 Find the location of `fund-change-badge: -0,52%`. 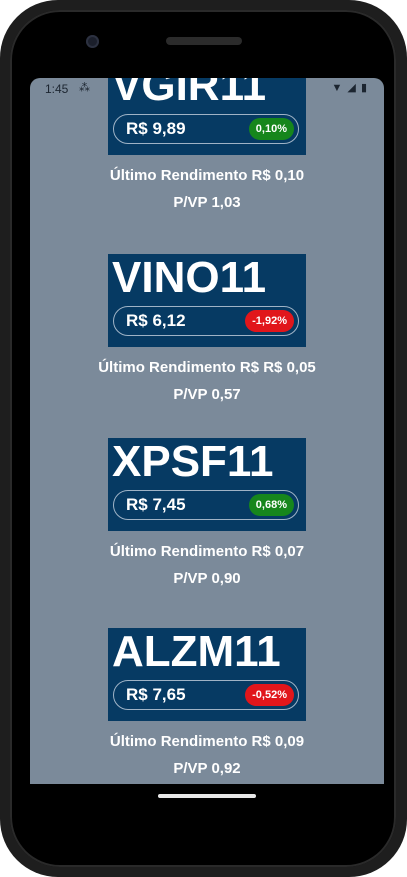

fund-change-badge: -0,52% is located at coordinates (269, 695).